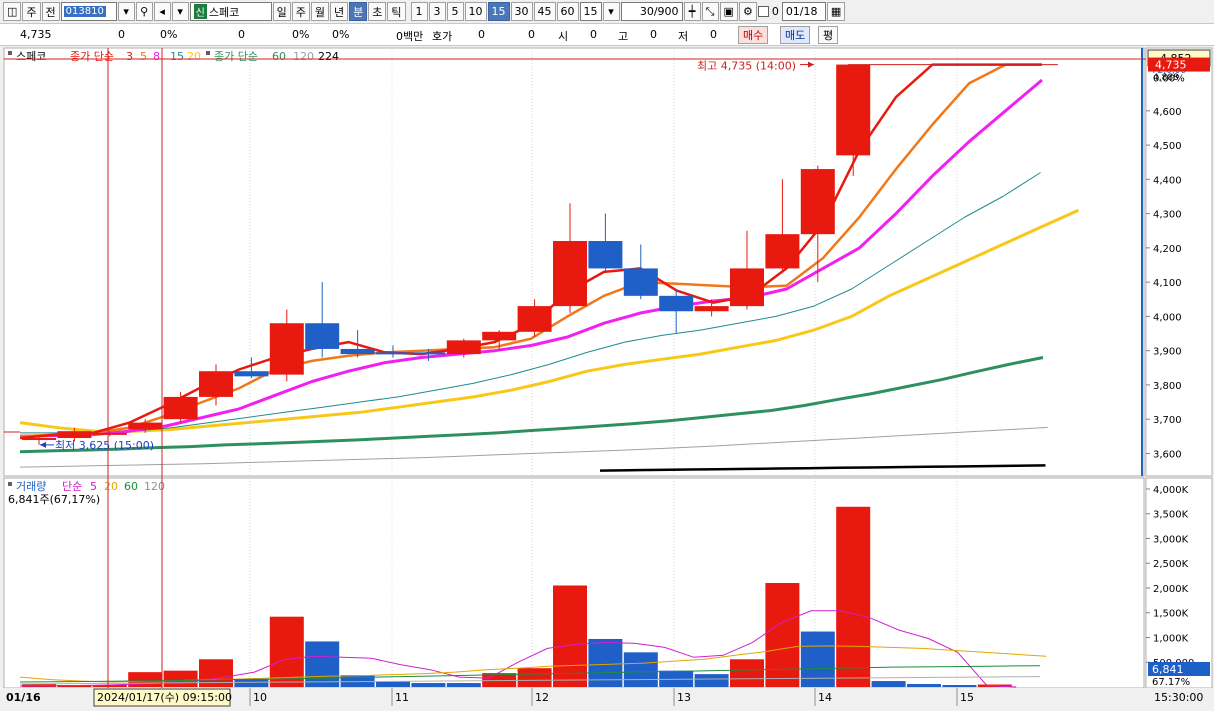  Describe the element at coordinates (1167, 420) in the screenshot. I see `price-tick-label: 3,700` at that location.